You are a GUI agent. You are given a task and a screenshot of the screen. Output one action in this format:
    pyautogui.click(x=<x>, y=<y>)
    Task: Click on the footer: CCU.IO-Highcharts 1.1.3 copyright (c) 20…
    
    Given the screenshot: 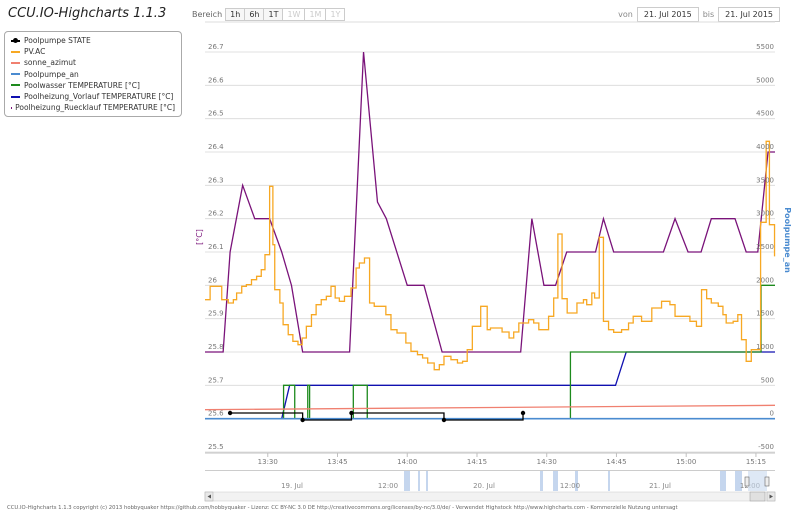 What is the action you would take?
    pyautogui.click(x=342, y=508)
    